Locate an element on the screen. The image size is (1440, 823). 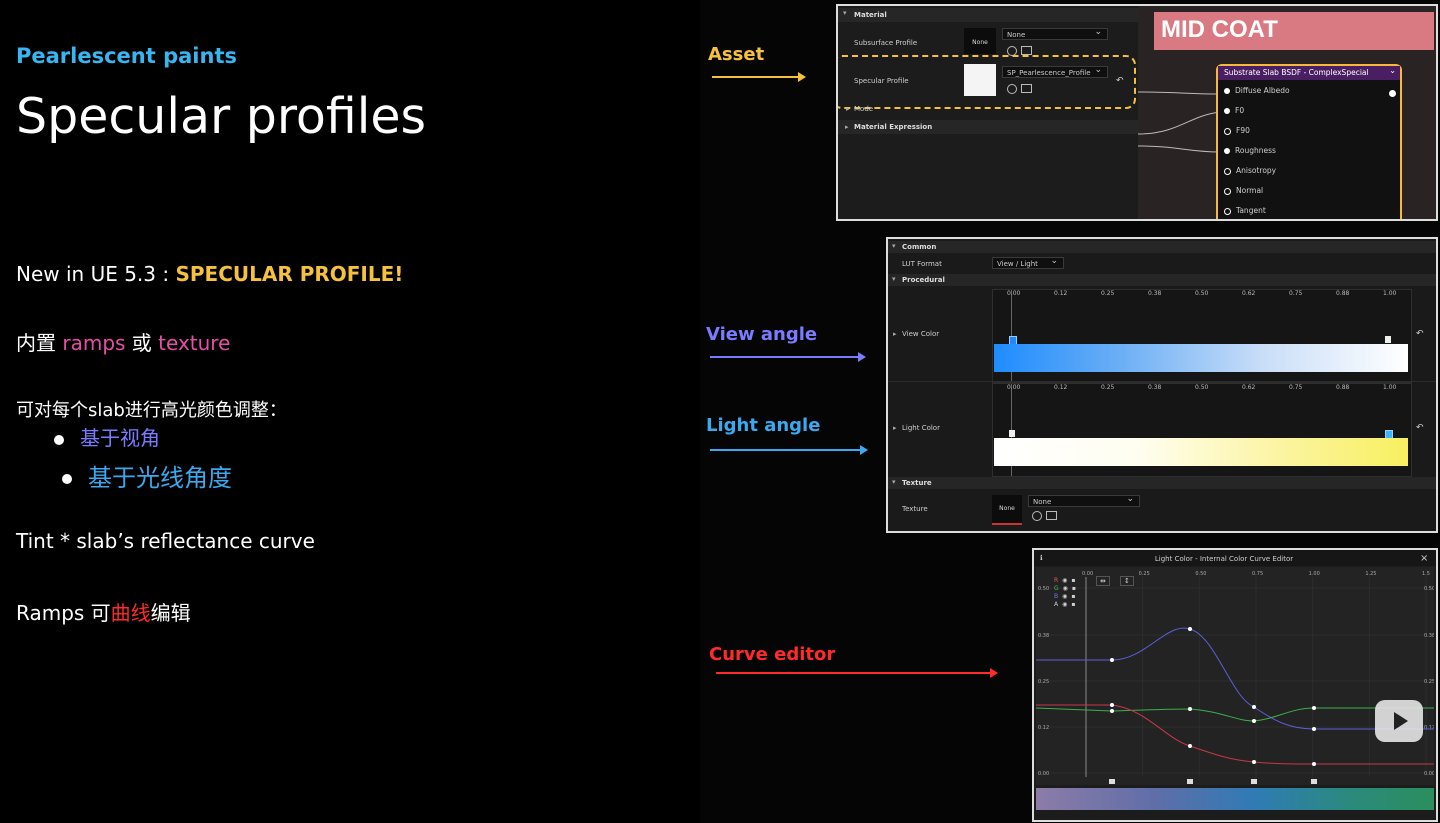
pin-f0: F0 is located at coordinates (1234, 110).